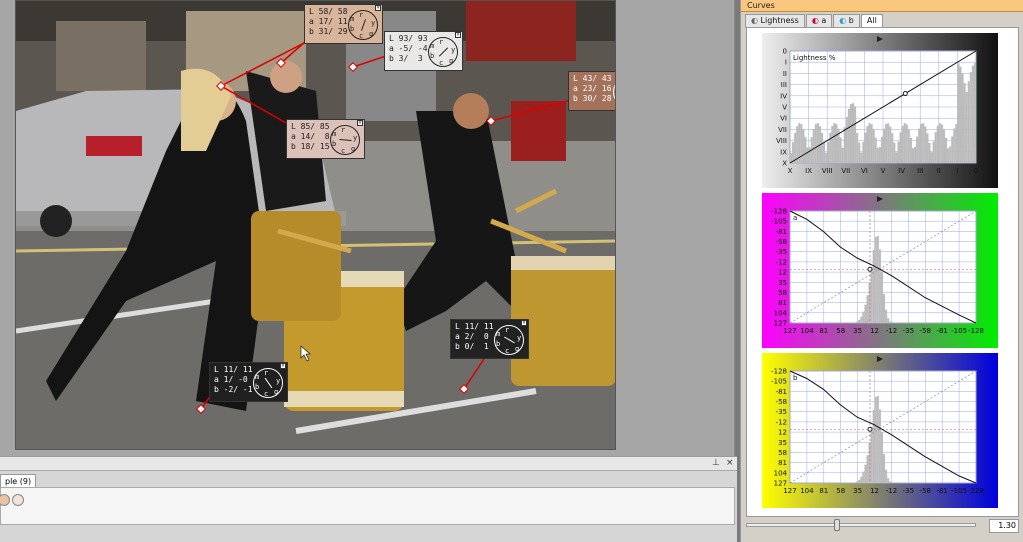  What do you see at coordinates (474, 336) in the screenshot?
I see `sample-values: L 11/ 11 a 2/ 0 b 0/ 1` at bounding box center [474, 336].